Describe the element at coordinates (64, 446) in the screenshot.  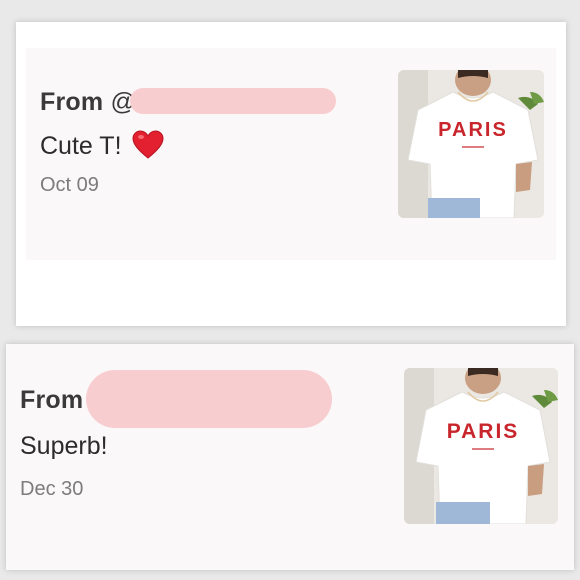
I see `review-message: Superb!` at that location.